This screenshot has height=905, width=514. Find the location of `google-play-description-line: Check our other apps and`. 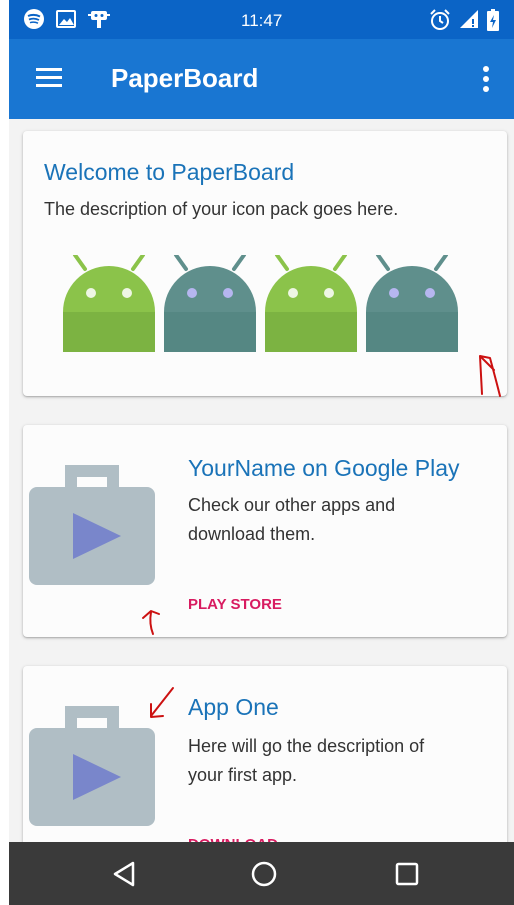

google-play-description-line: Check our other apps and is located at coordinates (292, 505).